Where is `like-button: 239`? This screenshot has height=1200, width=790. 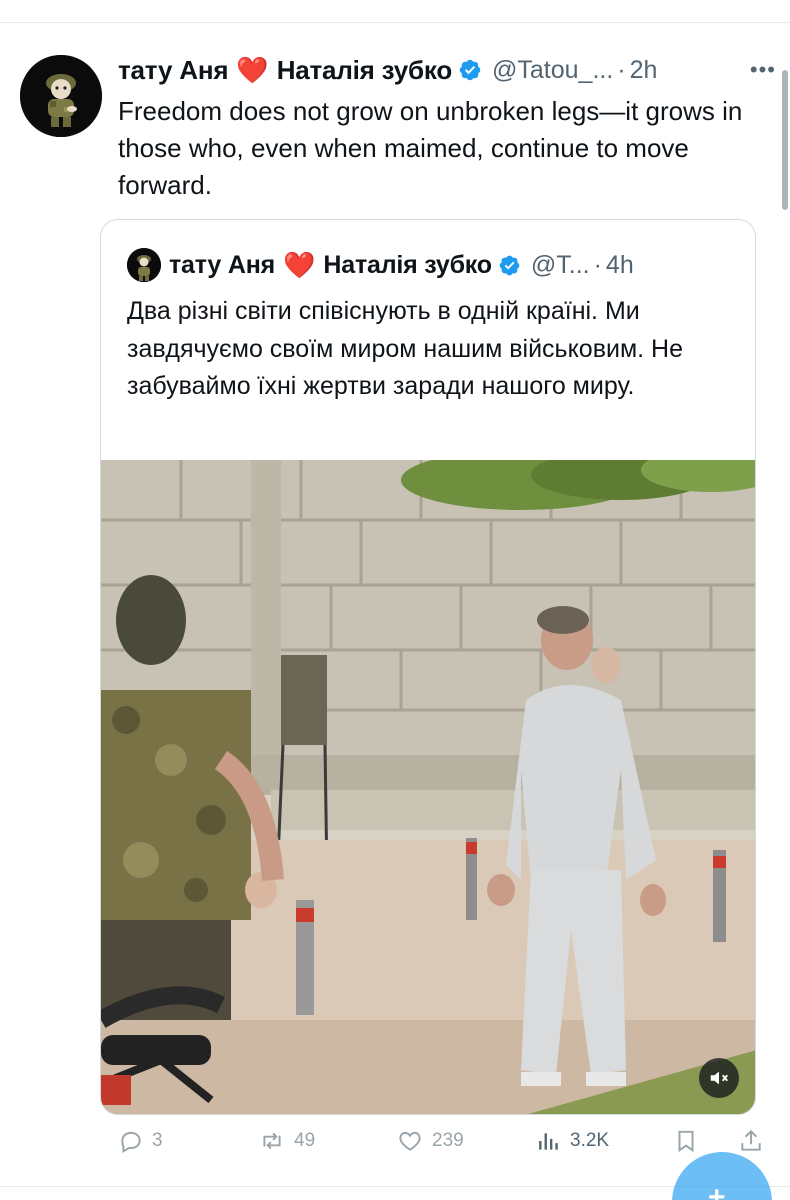
like-button: 239 is located at coordinates (430, 1141).